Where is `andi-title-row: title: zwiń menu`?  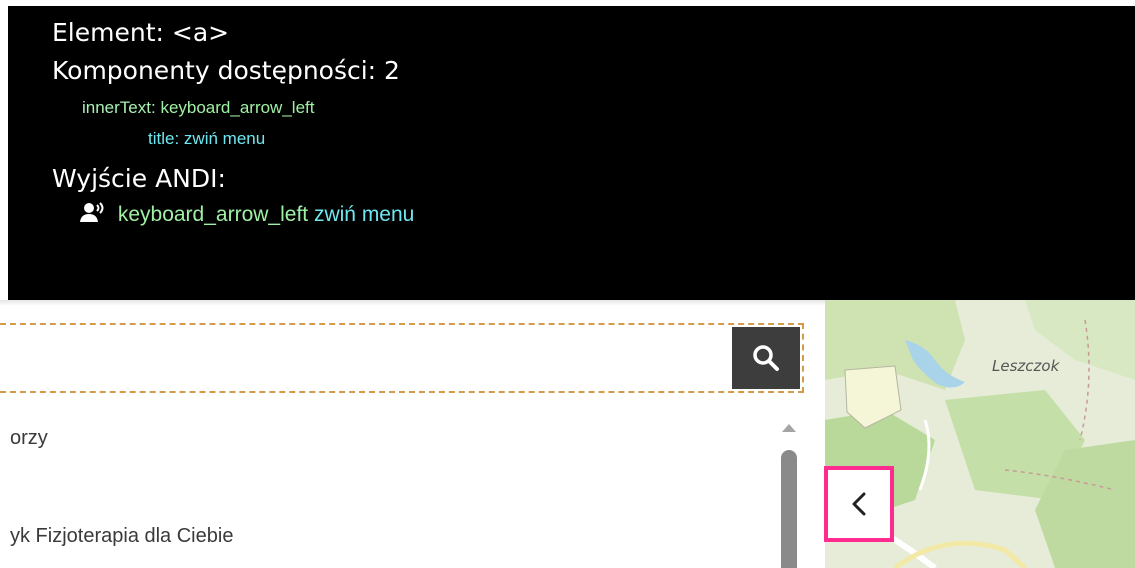
andi-title-row: title: zwiń menu is located at coordinates (206, 139).